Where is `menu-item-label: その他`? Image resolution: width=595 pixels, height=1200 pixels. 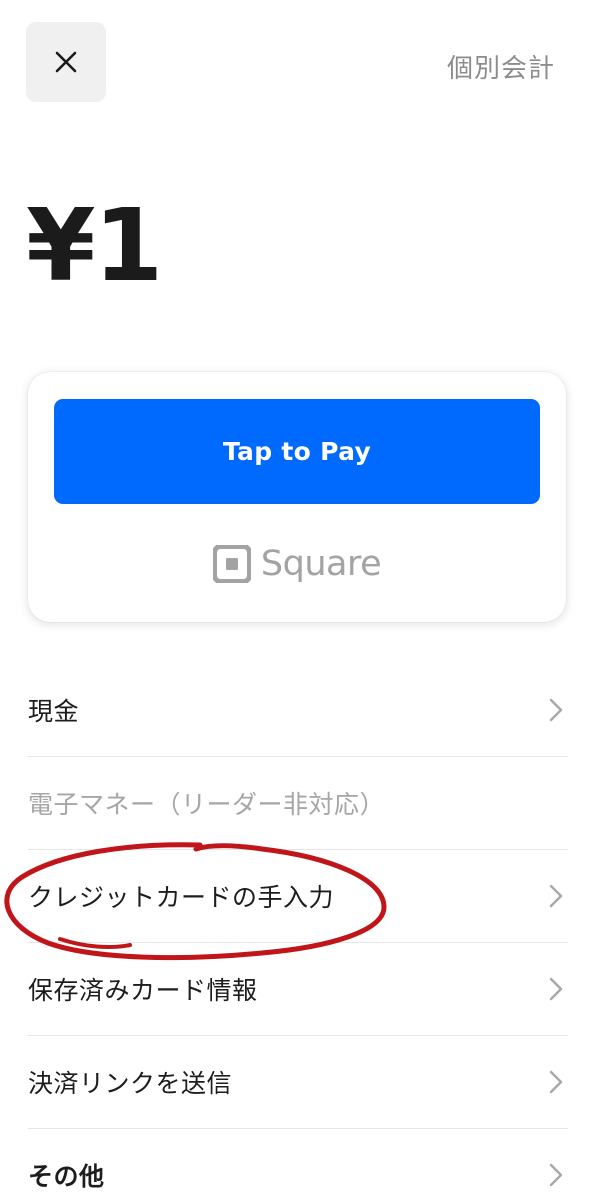
menu-item-label: その他 is located at coordinates (66, 1176).